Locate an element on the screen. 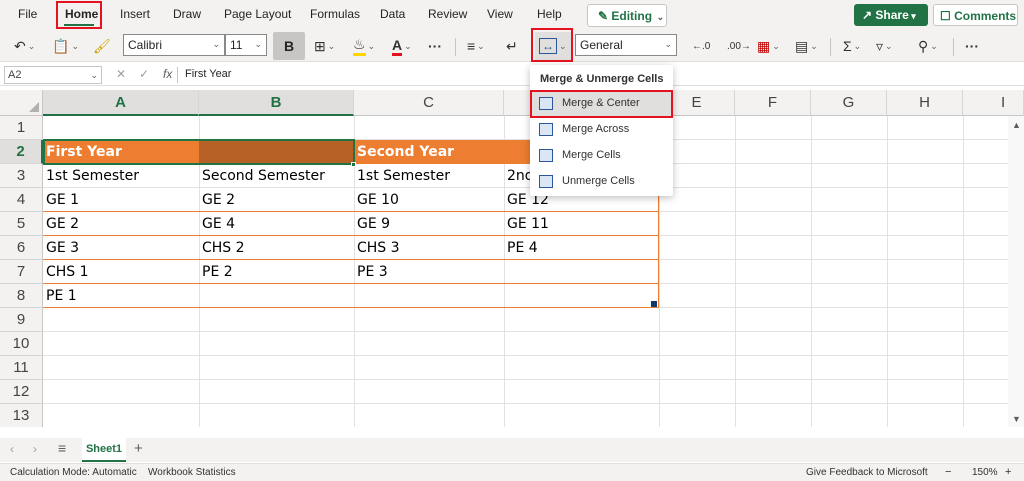 This screenshot has height=481, width=1024. cell-c8 is located at coordinates (429, 286).